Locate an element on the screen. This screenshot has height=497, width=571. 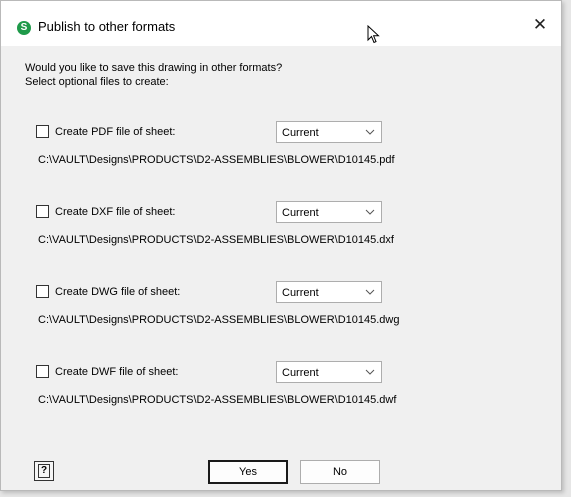
pdf-select-value: Current is located at coordinates (300, 133).